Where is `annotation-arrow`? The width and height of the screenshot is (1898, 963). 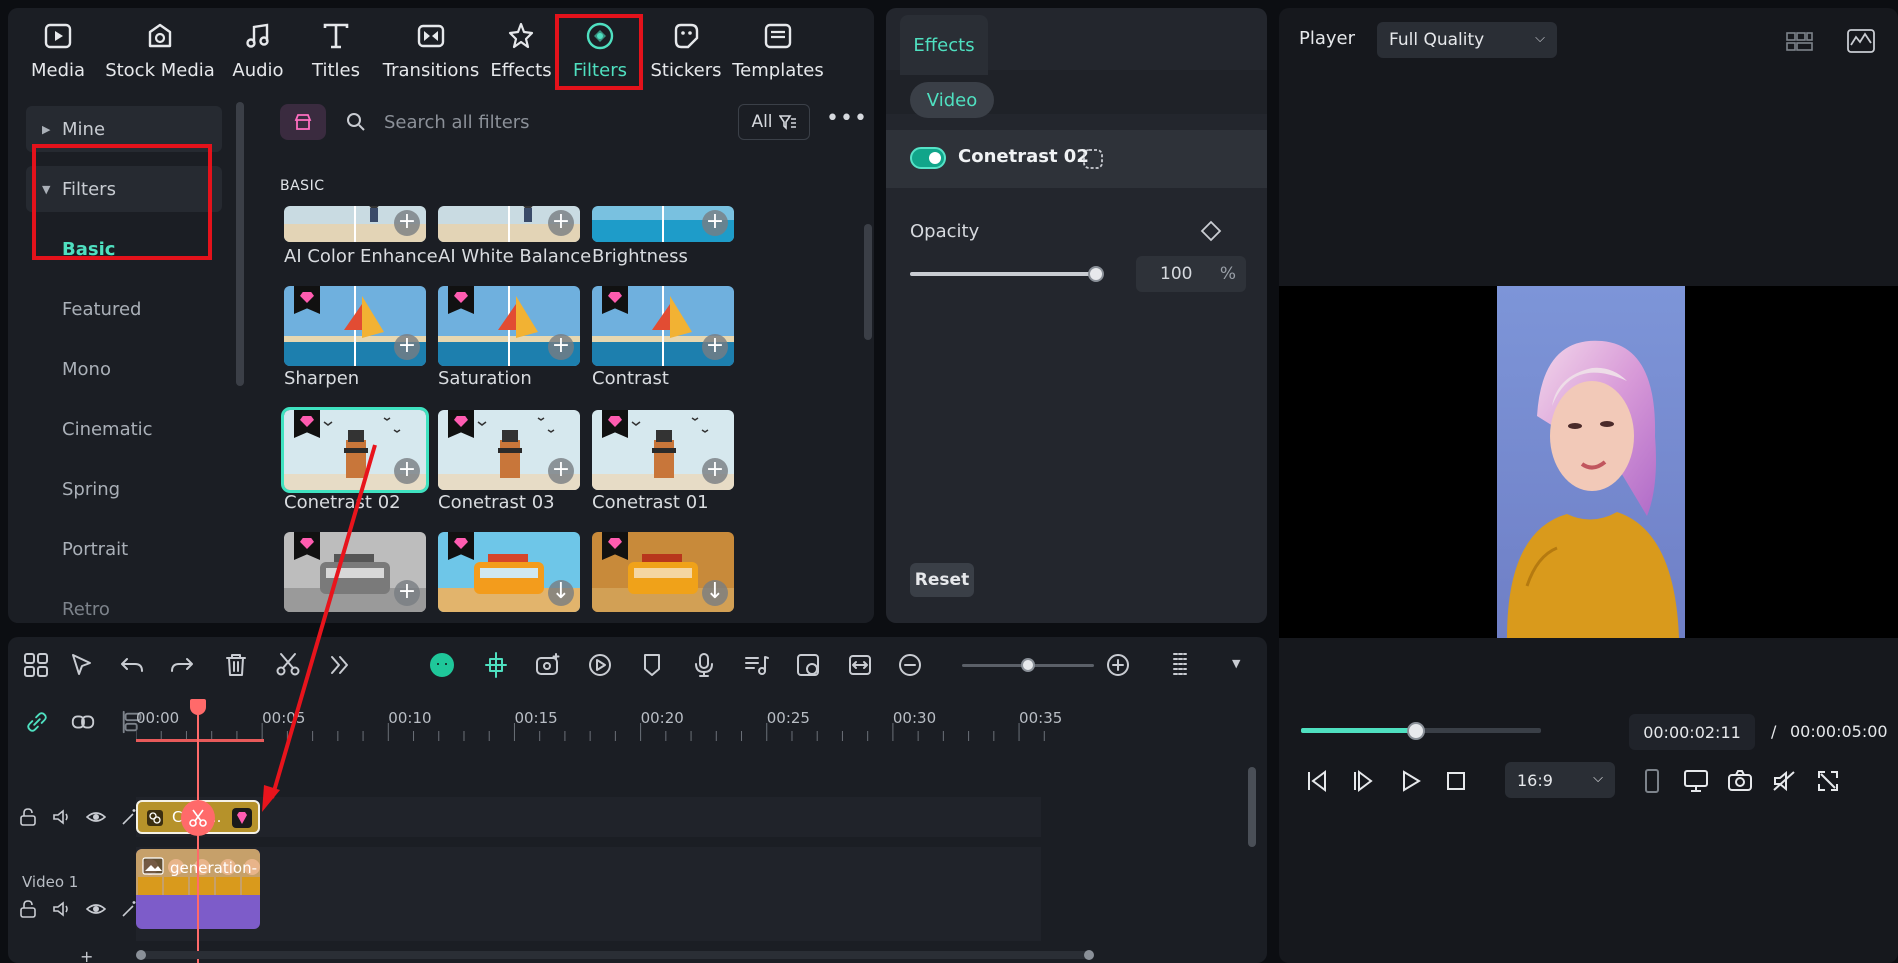
annotation-arrow is located at coordinates (319, 628).